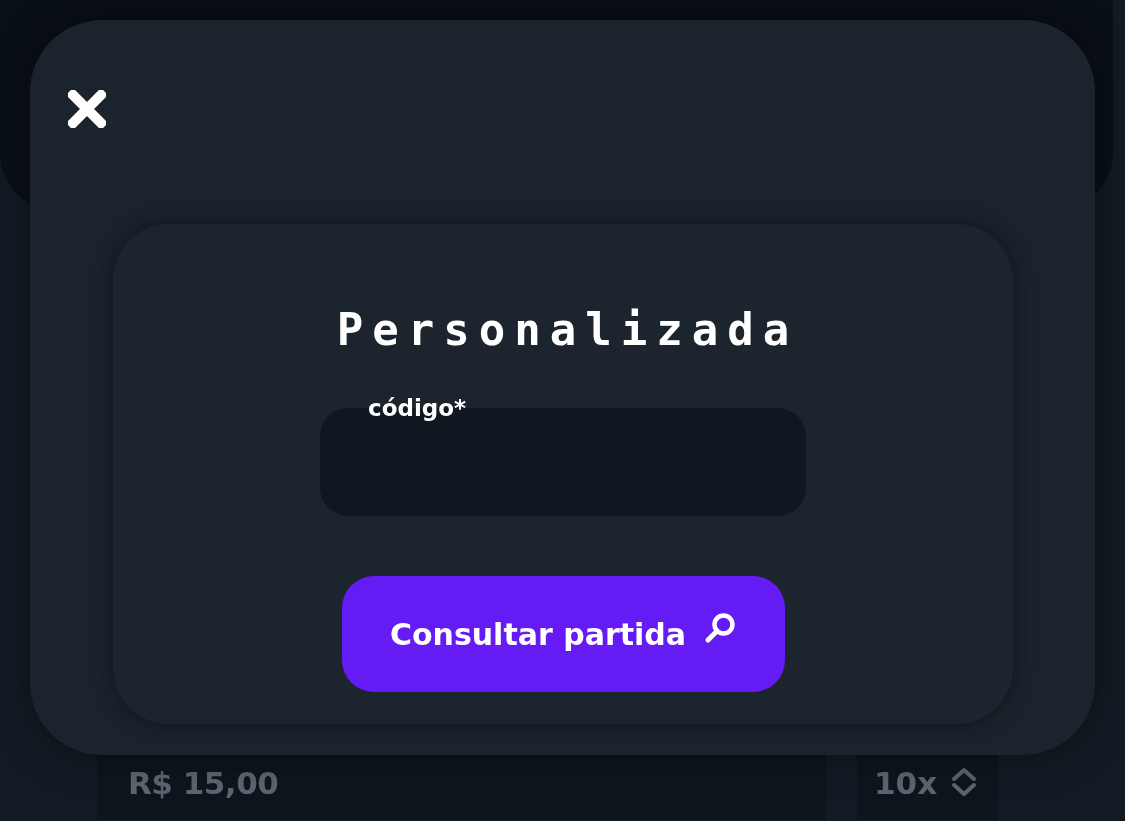  I want to click on chevron-up-down-icon, so click(964, 782).